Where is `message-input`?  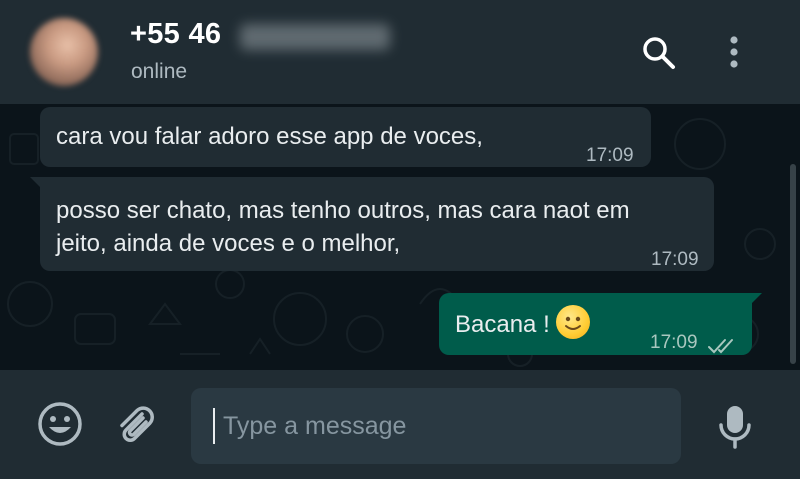 message-input is located at coordinates (438, 426).